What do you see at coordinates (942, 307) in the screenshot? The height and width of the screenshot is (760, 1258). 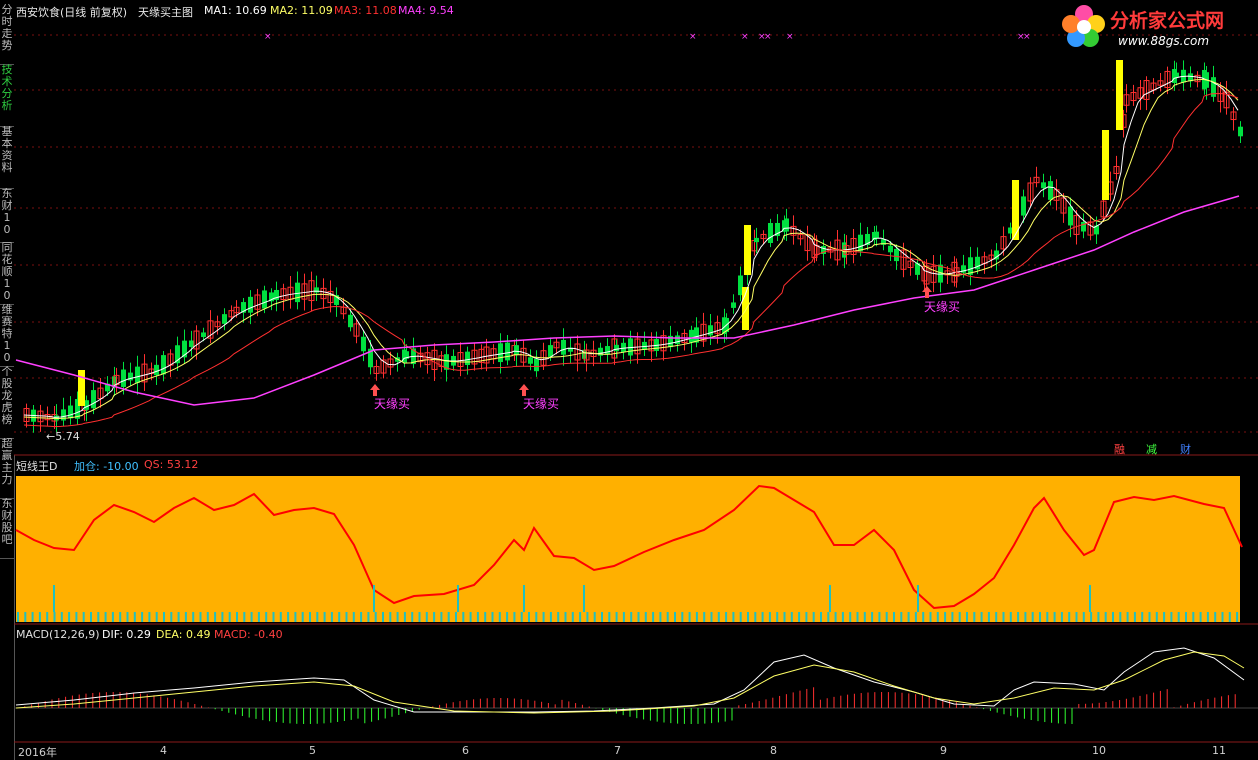 I see `buy-signal-label-3: 天缘买` at bounding box center [942, 307].